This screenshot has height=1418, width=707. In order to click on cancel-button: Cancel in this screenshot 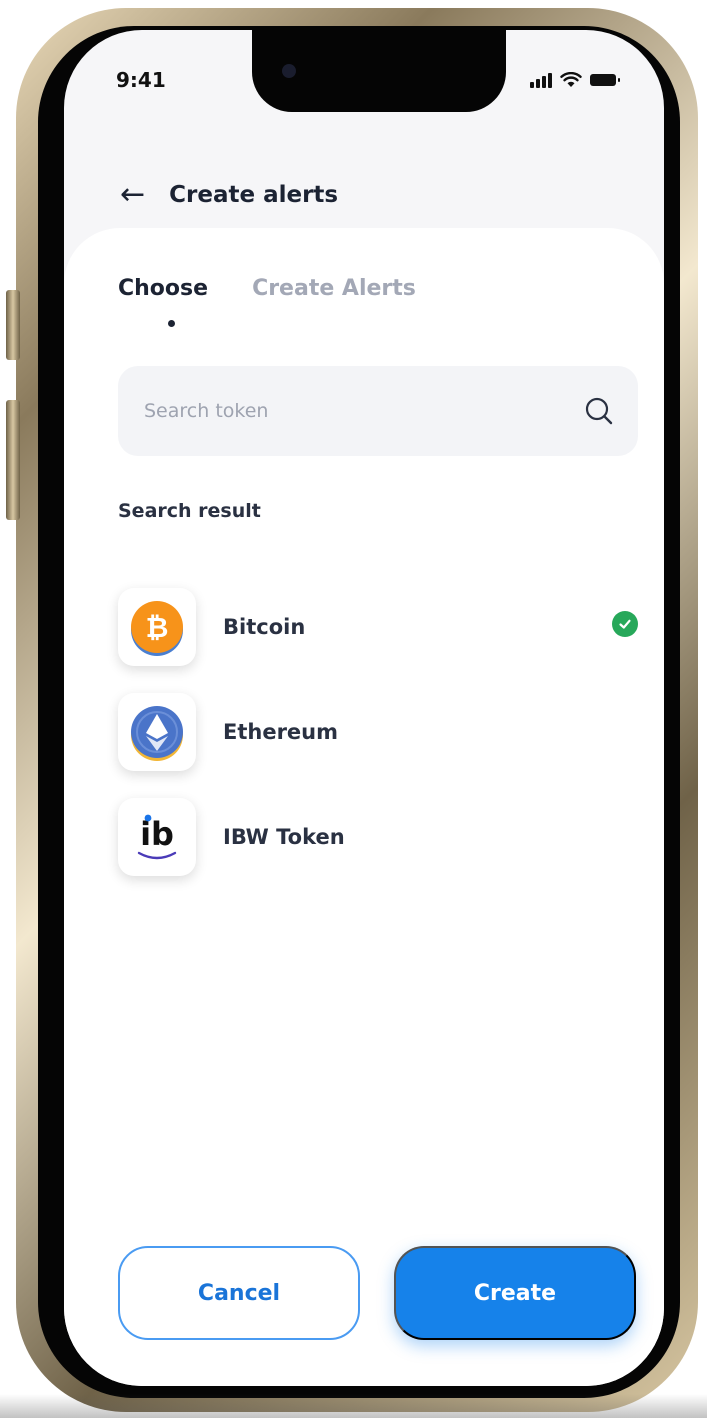, I will do `click(239, 1293)`.